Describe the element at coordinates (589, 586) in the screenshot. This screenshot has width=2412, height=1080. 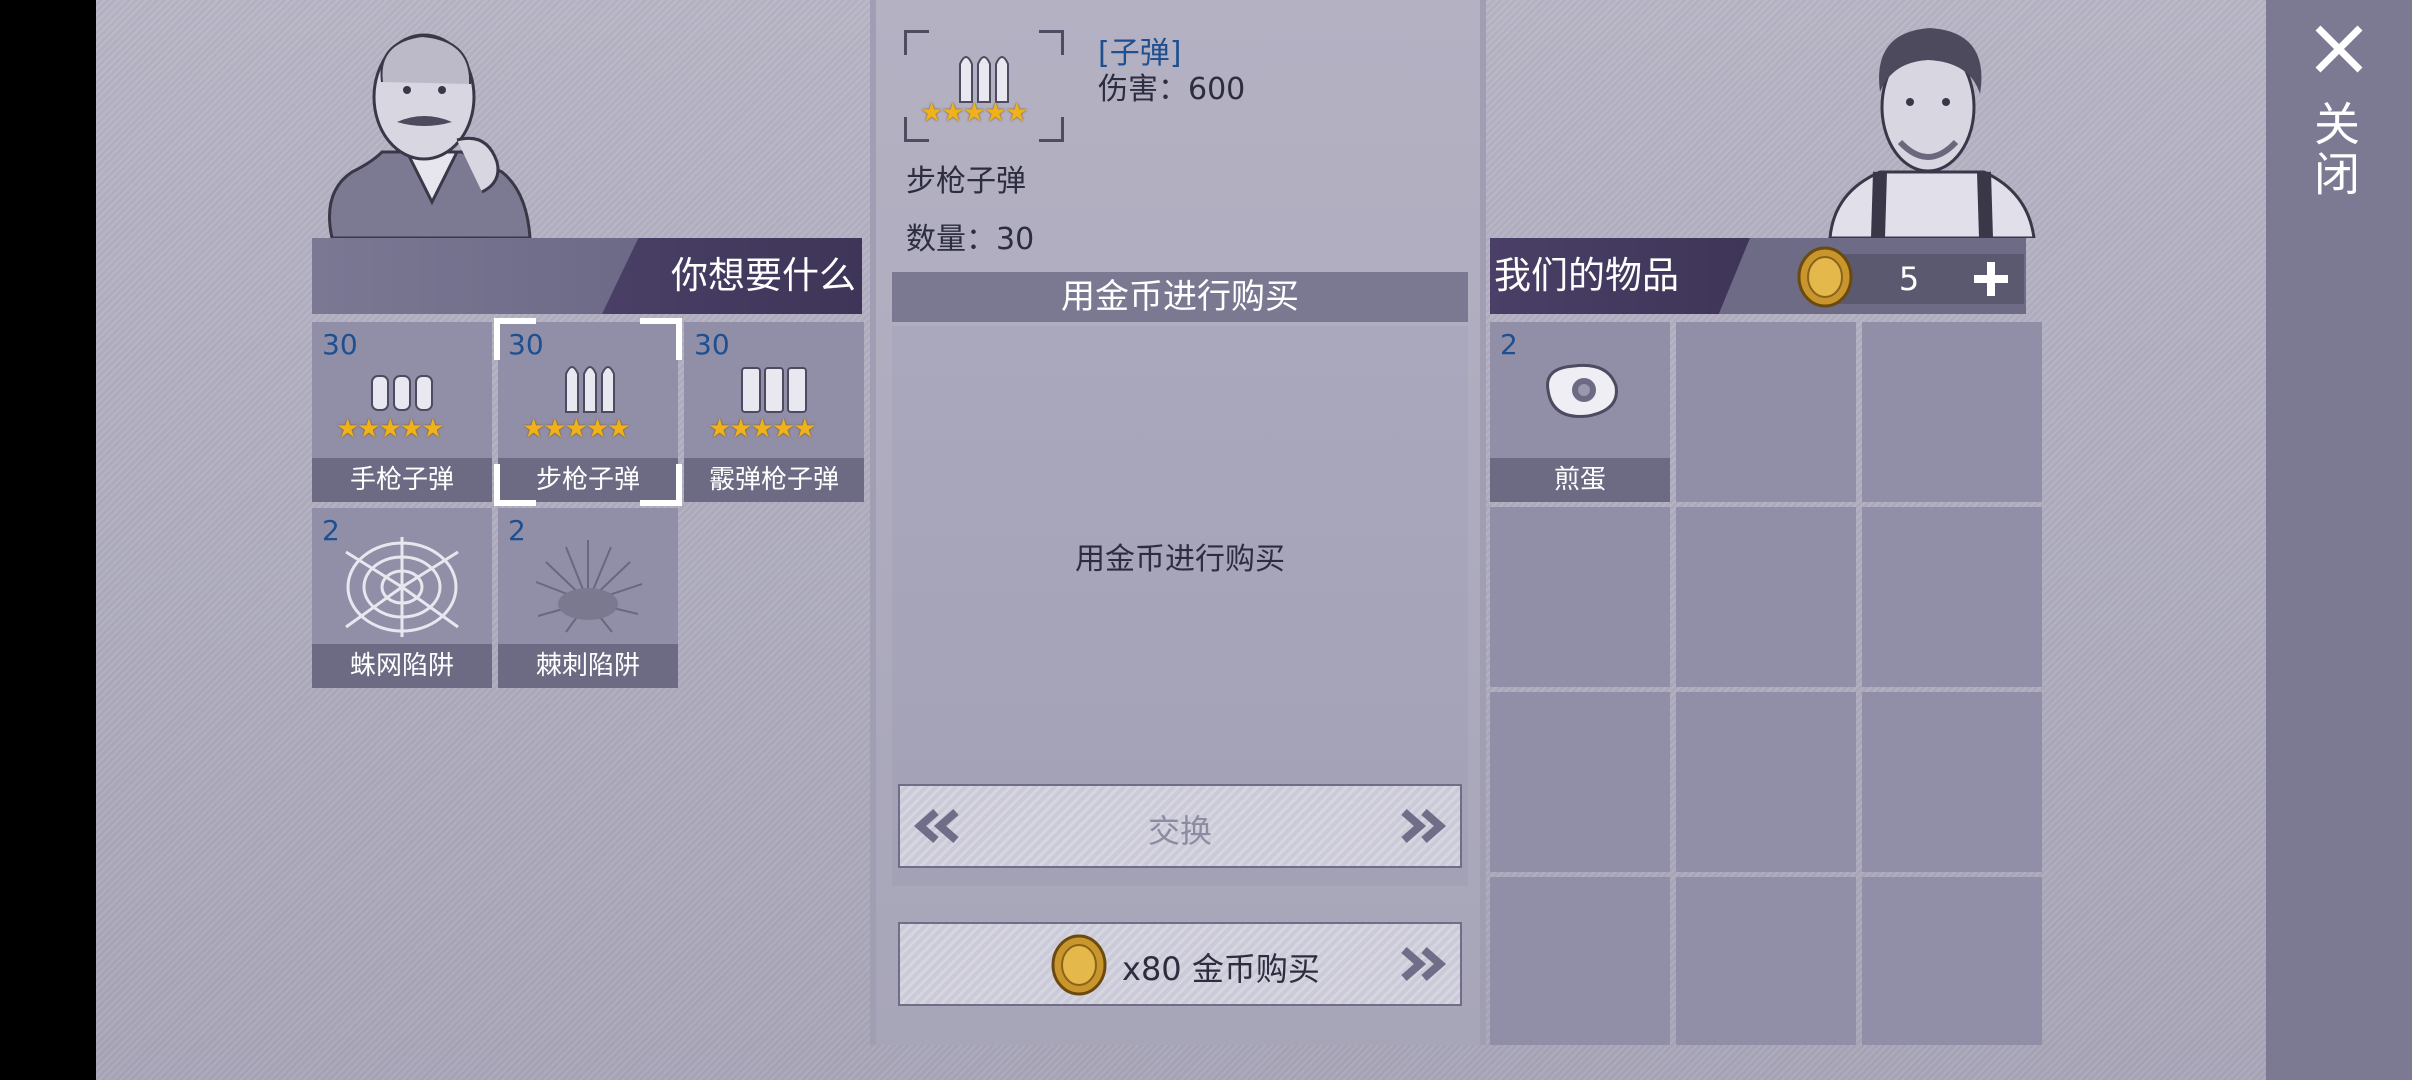
I see `thorn-trap-icon` at that location.